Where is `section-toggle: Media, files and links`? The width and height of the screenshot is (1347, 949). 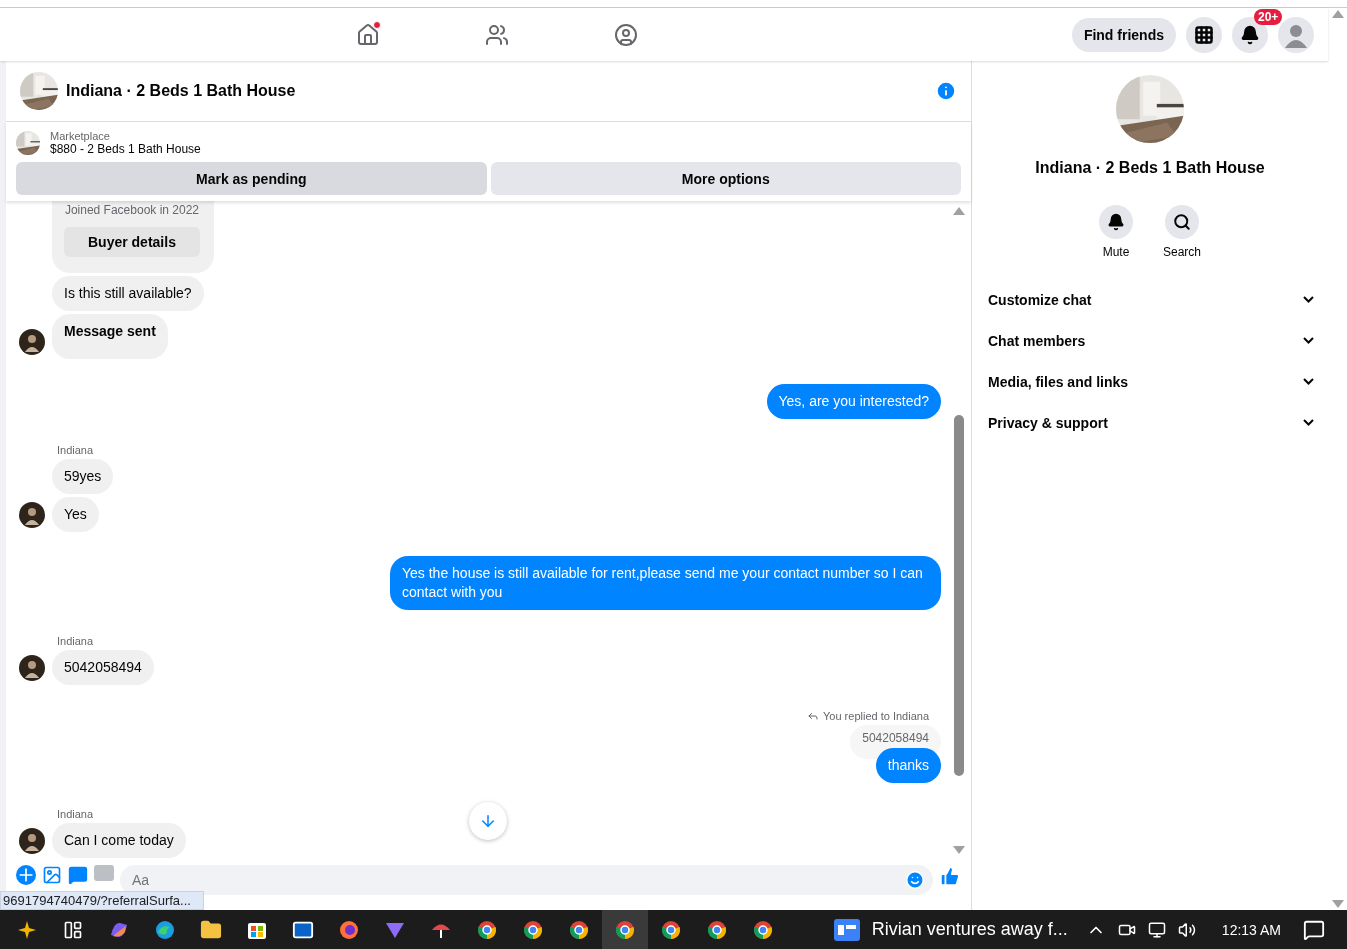 section-toggle: Media, files and links is located at coordinates (1151, 381).